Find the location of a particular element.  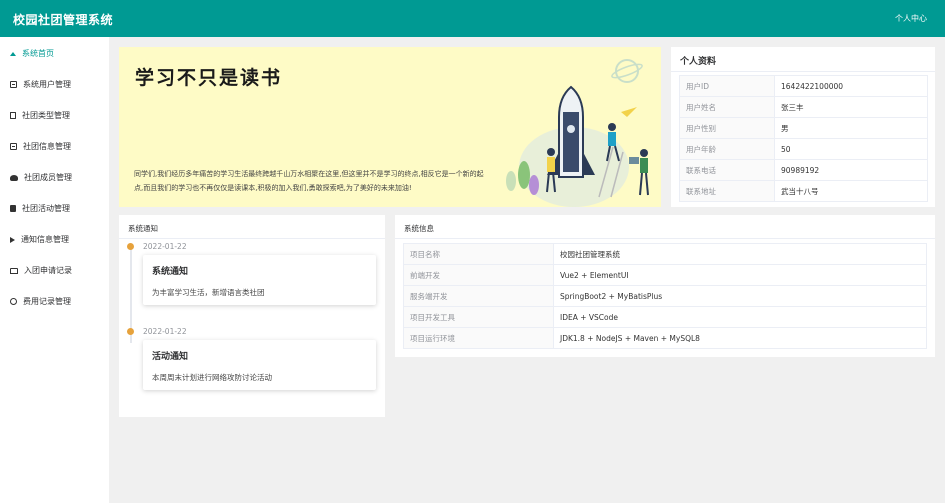

profile-label: 用户性别 is located at coordinates (727, 128).